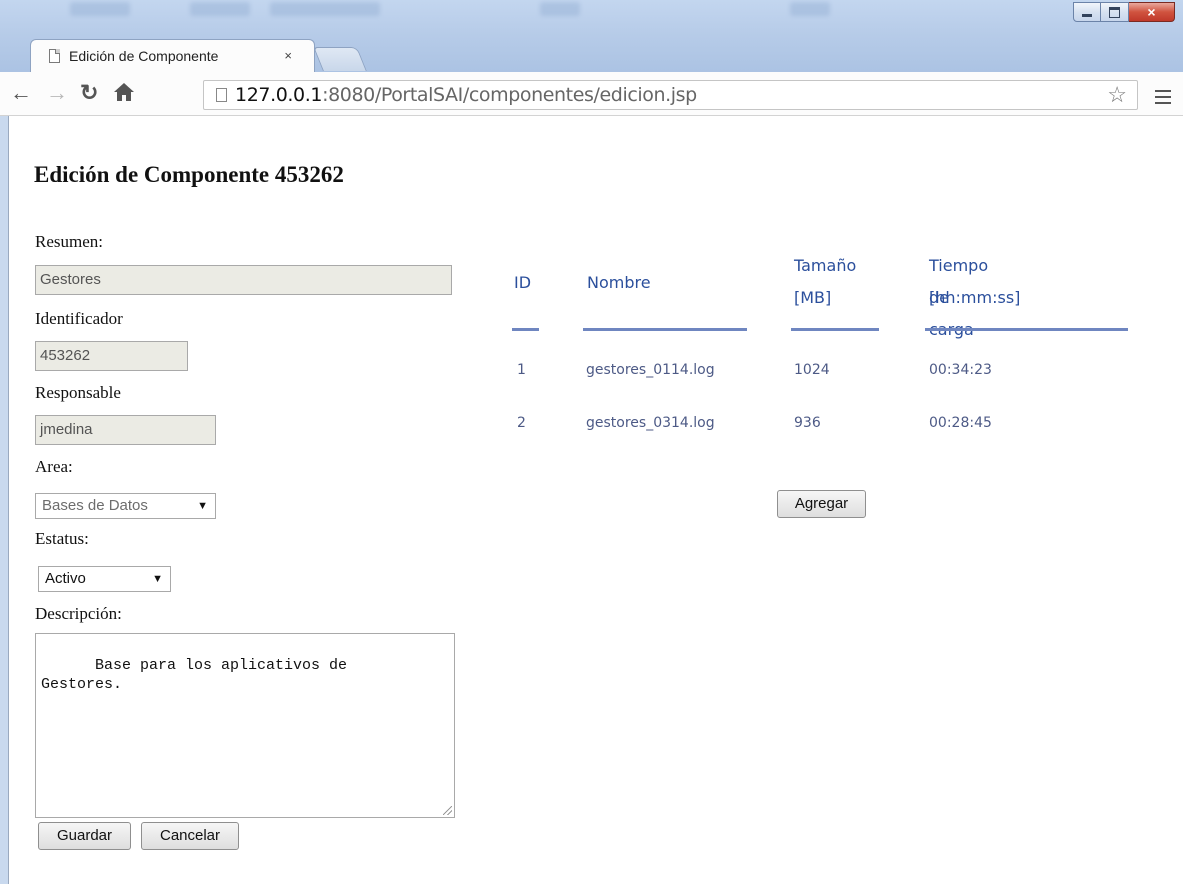  Describe the element at coordinates (650, 423) in the screenshot. I see `cell-nombre: gestores_0314.log` at that location.